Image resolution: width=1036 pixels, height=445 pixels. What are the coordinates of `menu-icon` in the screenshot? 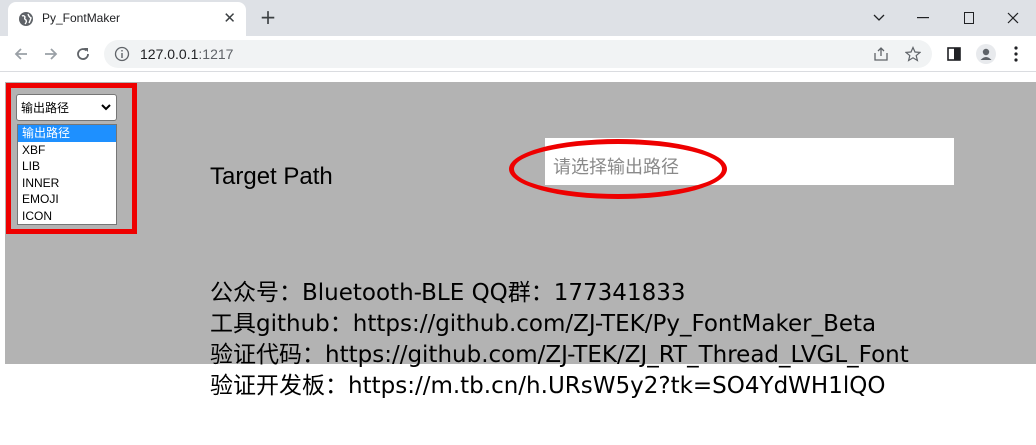 It's located at (1016, 54).